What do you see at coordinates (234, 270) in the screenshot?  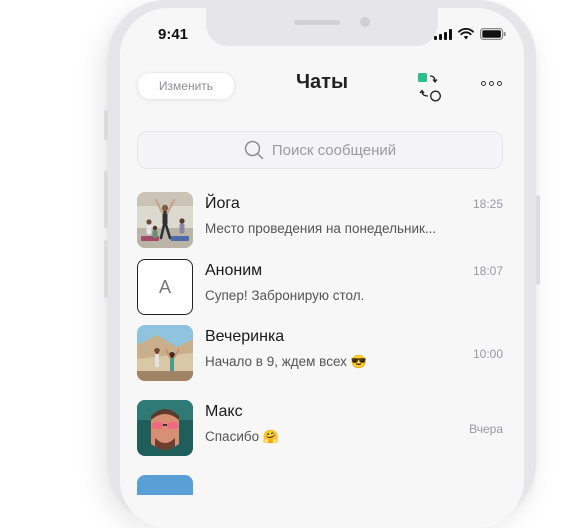 I see `chat-name: Аноним` at bounding box center [234, 270].